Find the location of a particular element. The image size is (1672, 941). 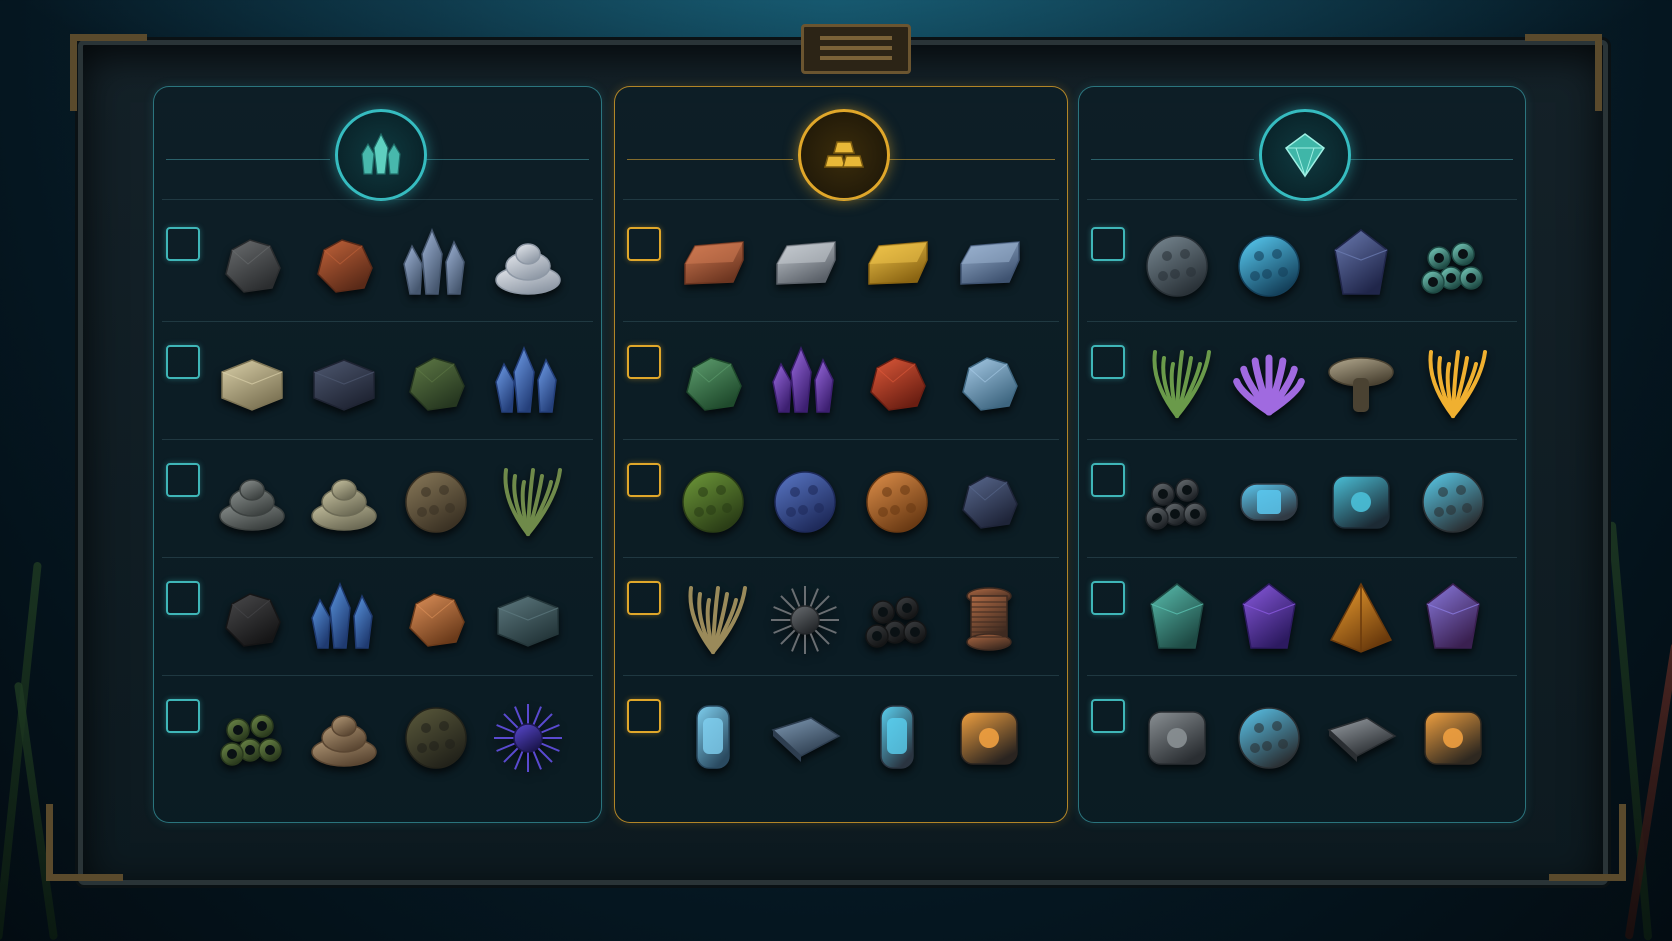

fiber-bundle-icon is located at coordinates (713, 618).